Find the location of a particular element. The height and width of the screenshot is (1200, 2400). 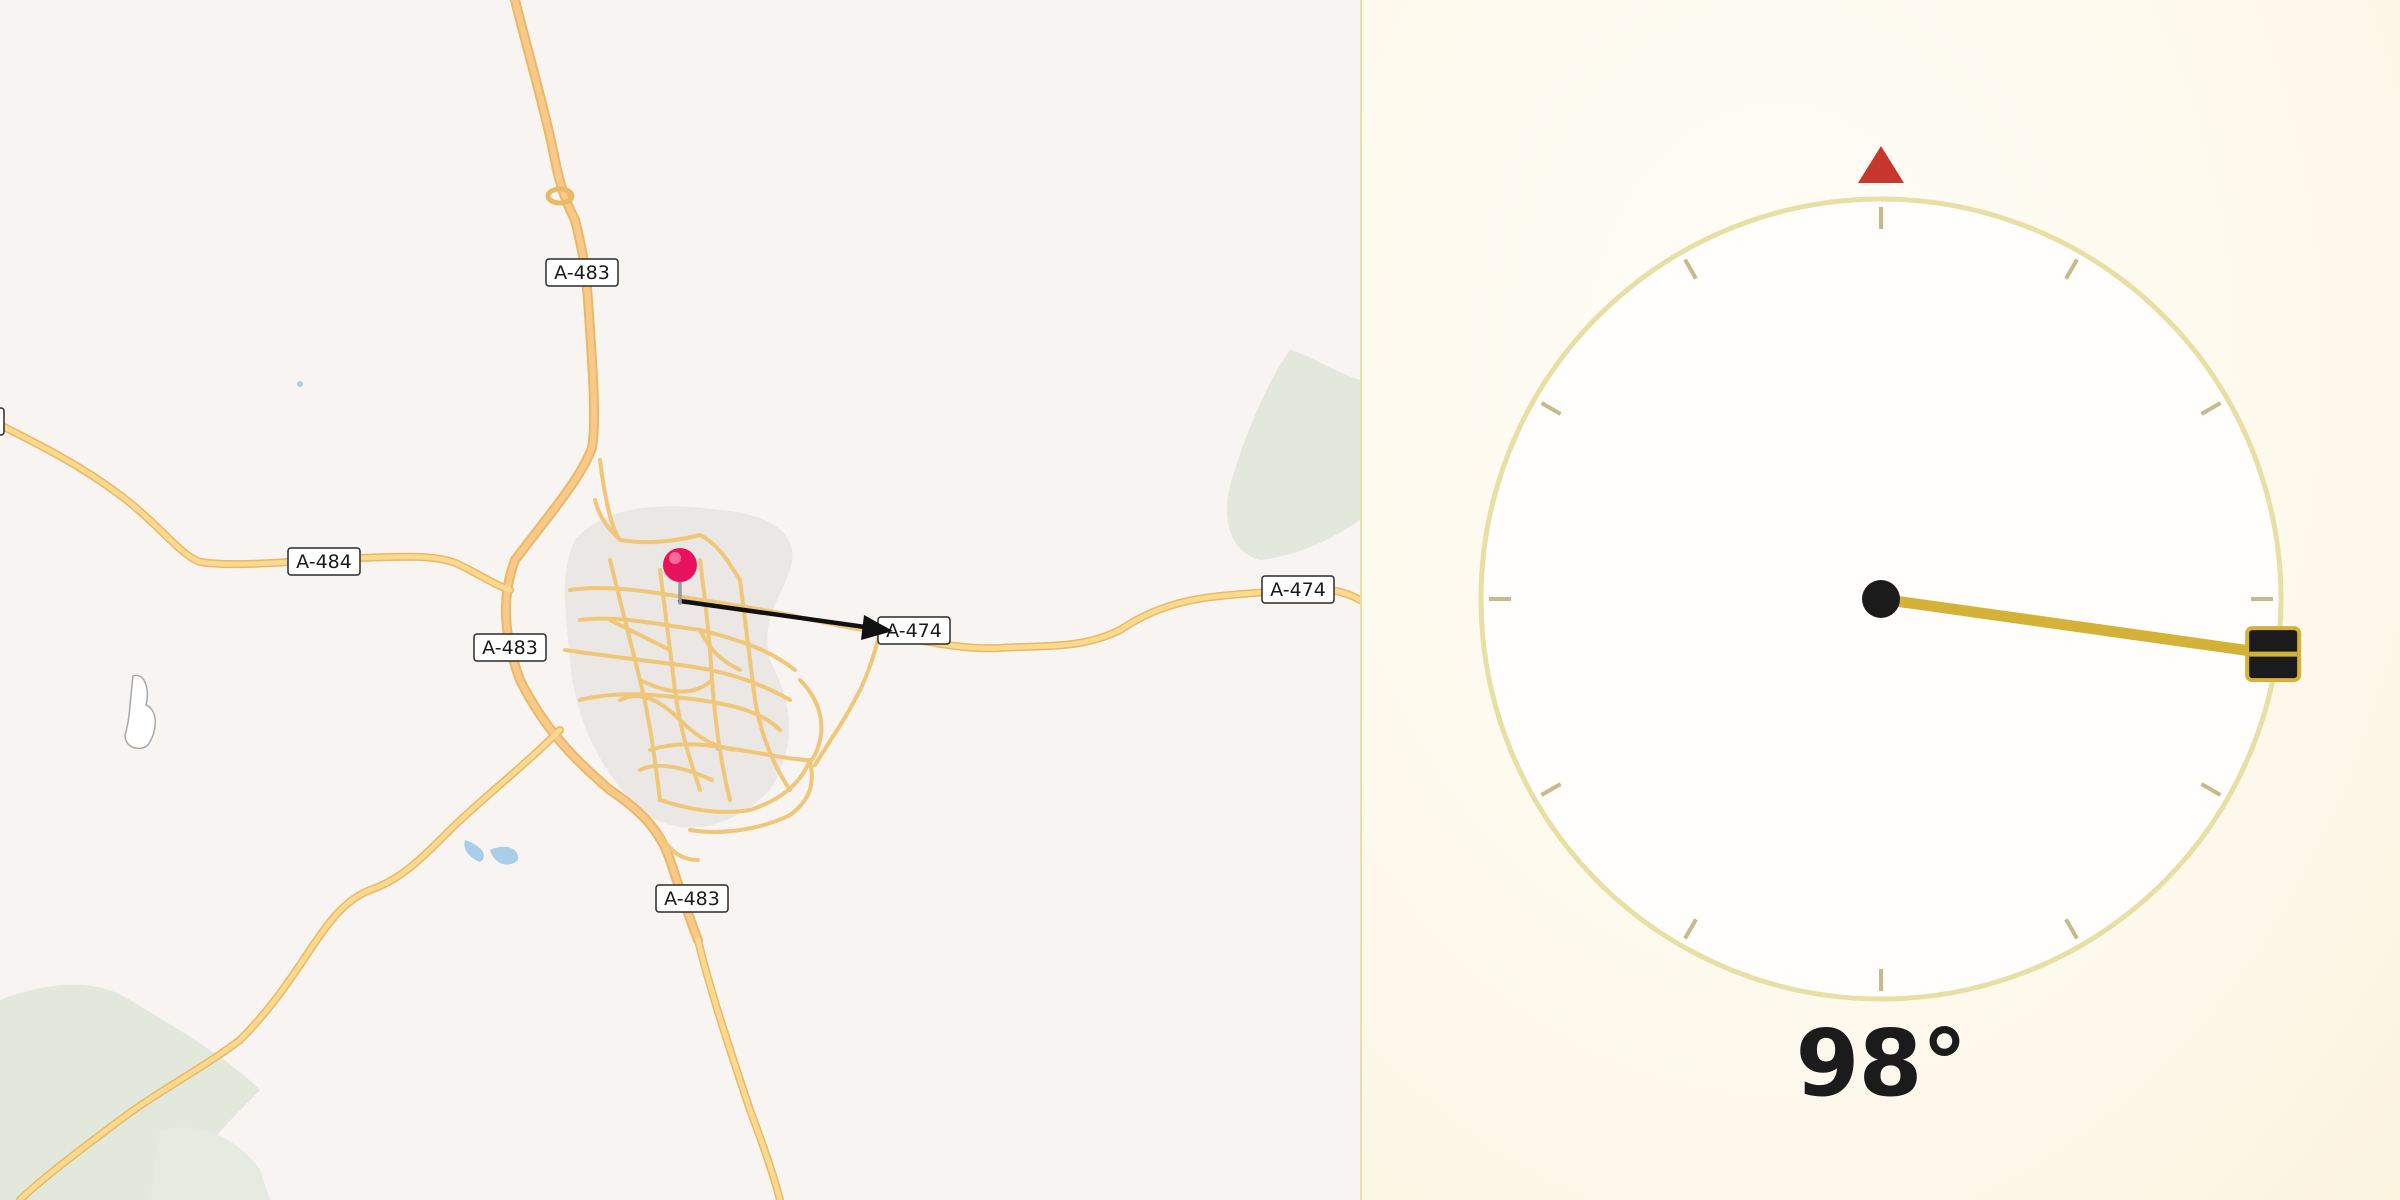

road-shield: A-484 is located at coordinates (324, 561).